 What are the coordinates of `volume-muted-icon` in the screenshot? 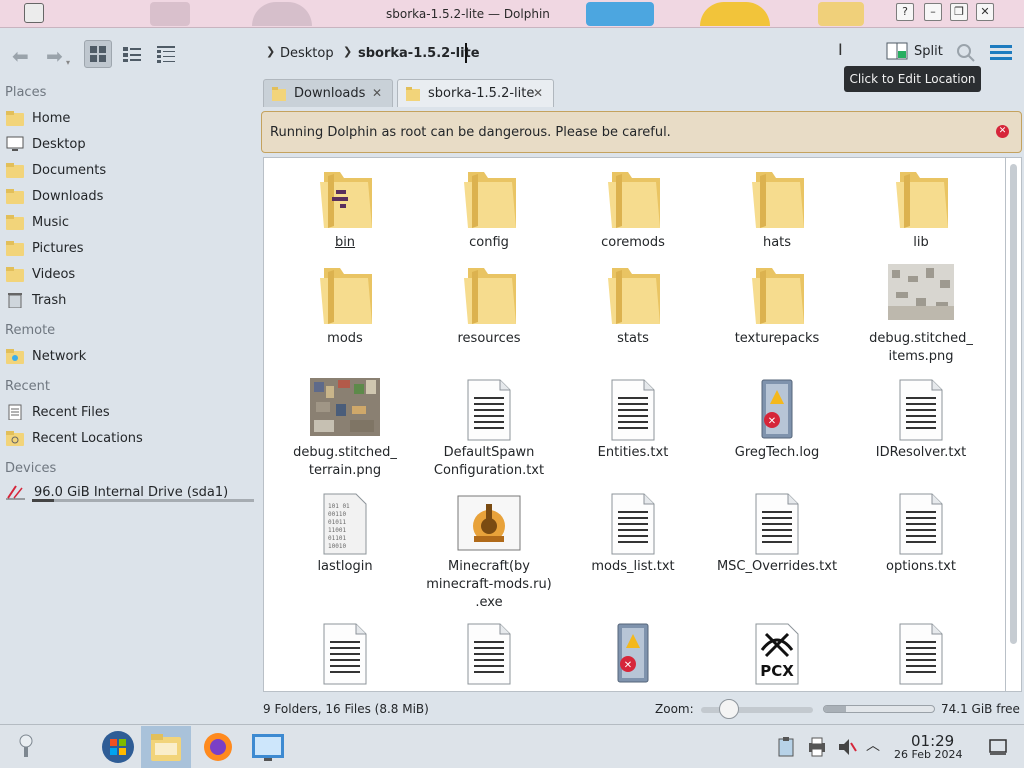 It's located at (847, 747).